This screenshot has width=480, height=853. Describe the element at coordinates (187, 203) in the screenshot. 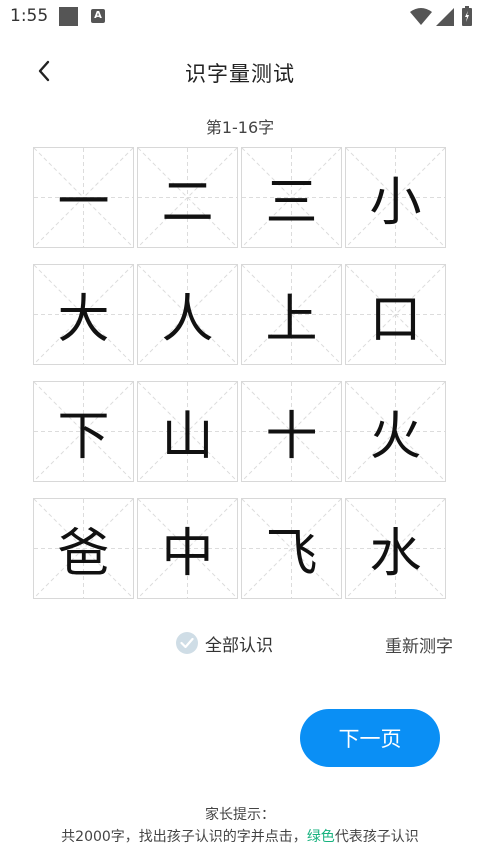

I see `char-label: 二` at that location.